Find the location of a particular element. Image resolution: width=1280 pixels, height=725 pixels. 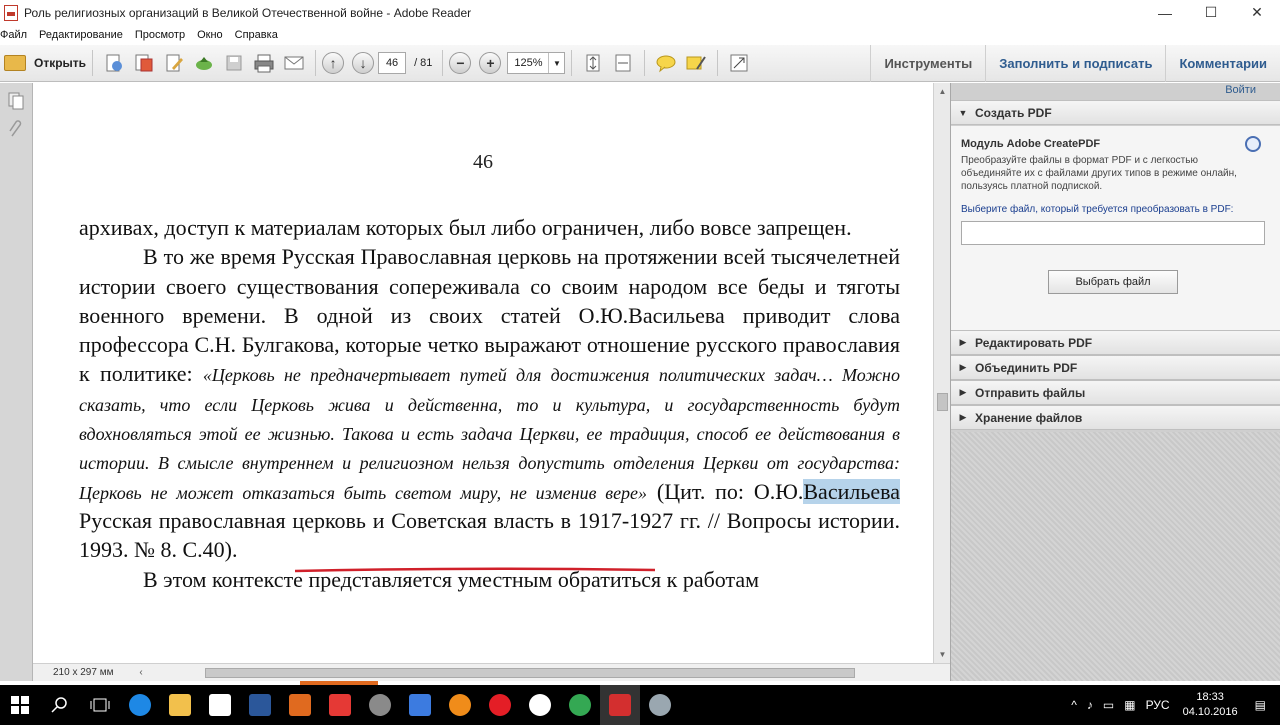

horizontal-scroll-thumb is located at coordinates (530, 672).